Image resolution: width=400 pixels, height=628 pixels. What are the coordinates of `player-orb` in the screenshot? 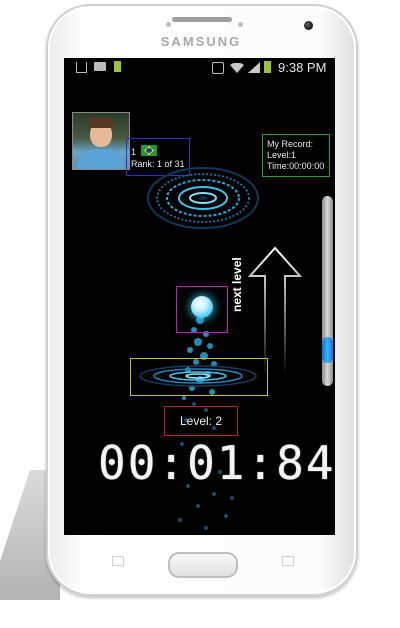 It's located at (202, 307).